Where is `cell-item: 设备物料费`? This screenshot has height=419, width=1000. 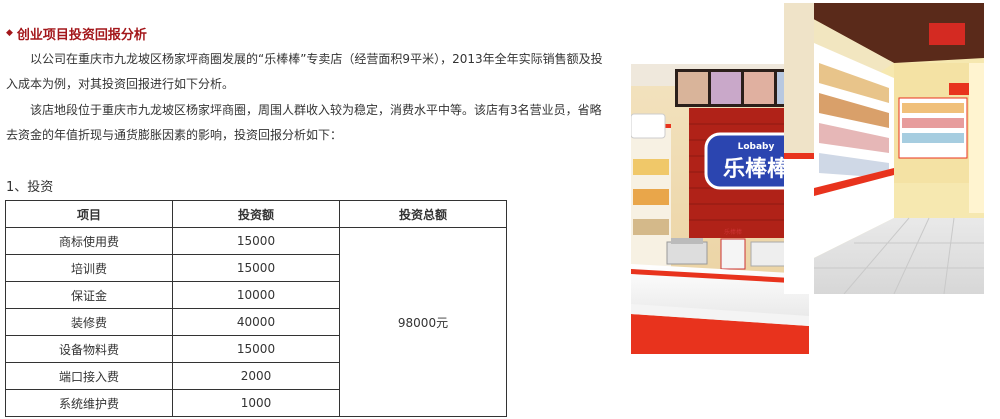 cell-item: 设备物料费 is located at coordinates (89, 349).